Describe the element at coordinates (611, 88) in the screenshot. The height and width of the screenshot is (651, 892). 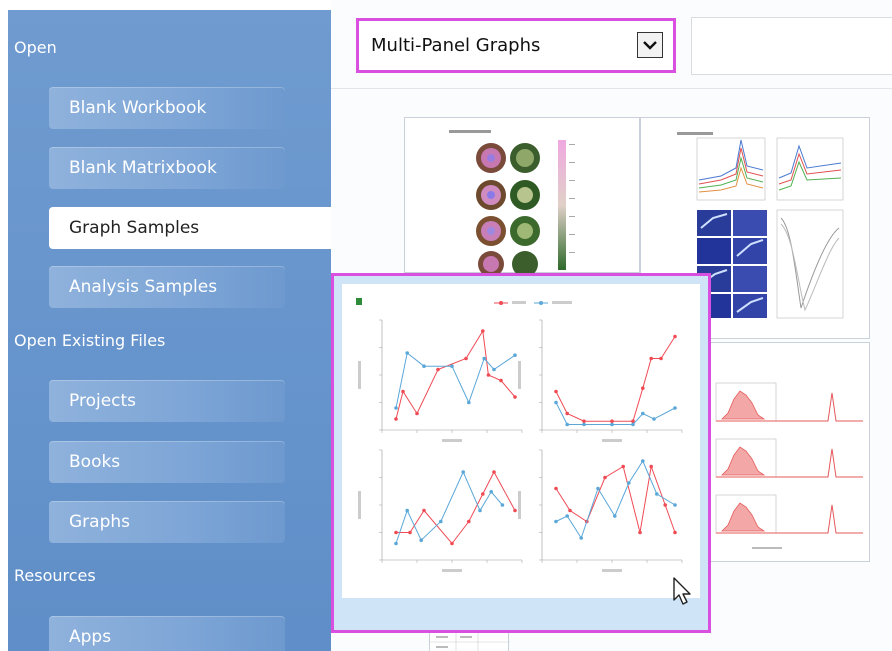
I see `divider` at that location.